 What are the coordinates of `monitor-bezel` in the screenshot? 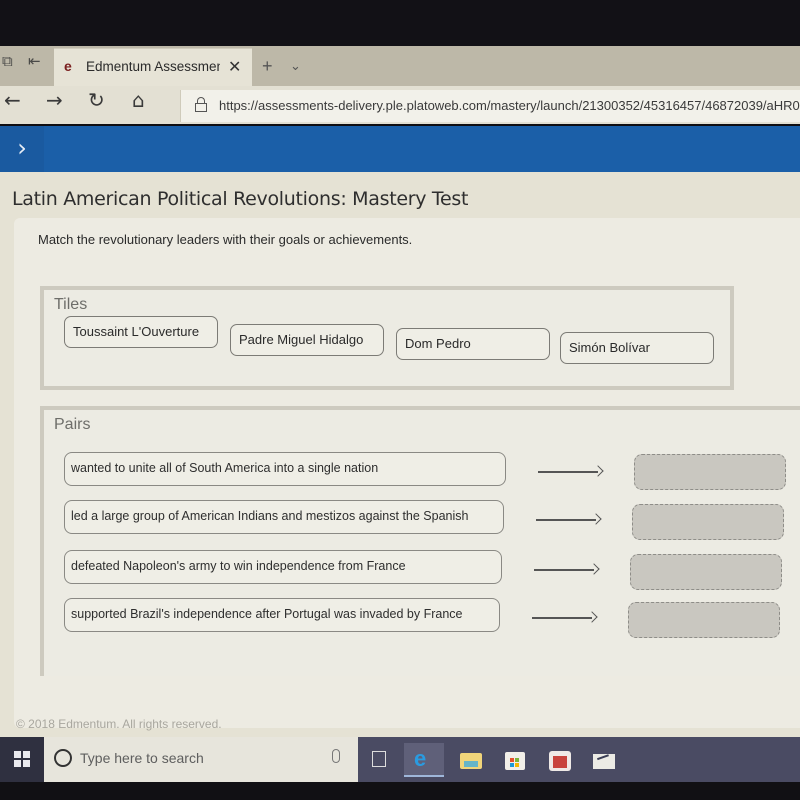 It's located at (400, 23).